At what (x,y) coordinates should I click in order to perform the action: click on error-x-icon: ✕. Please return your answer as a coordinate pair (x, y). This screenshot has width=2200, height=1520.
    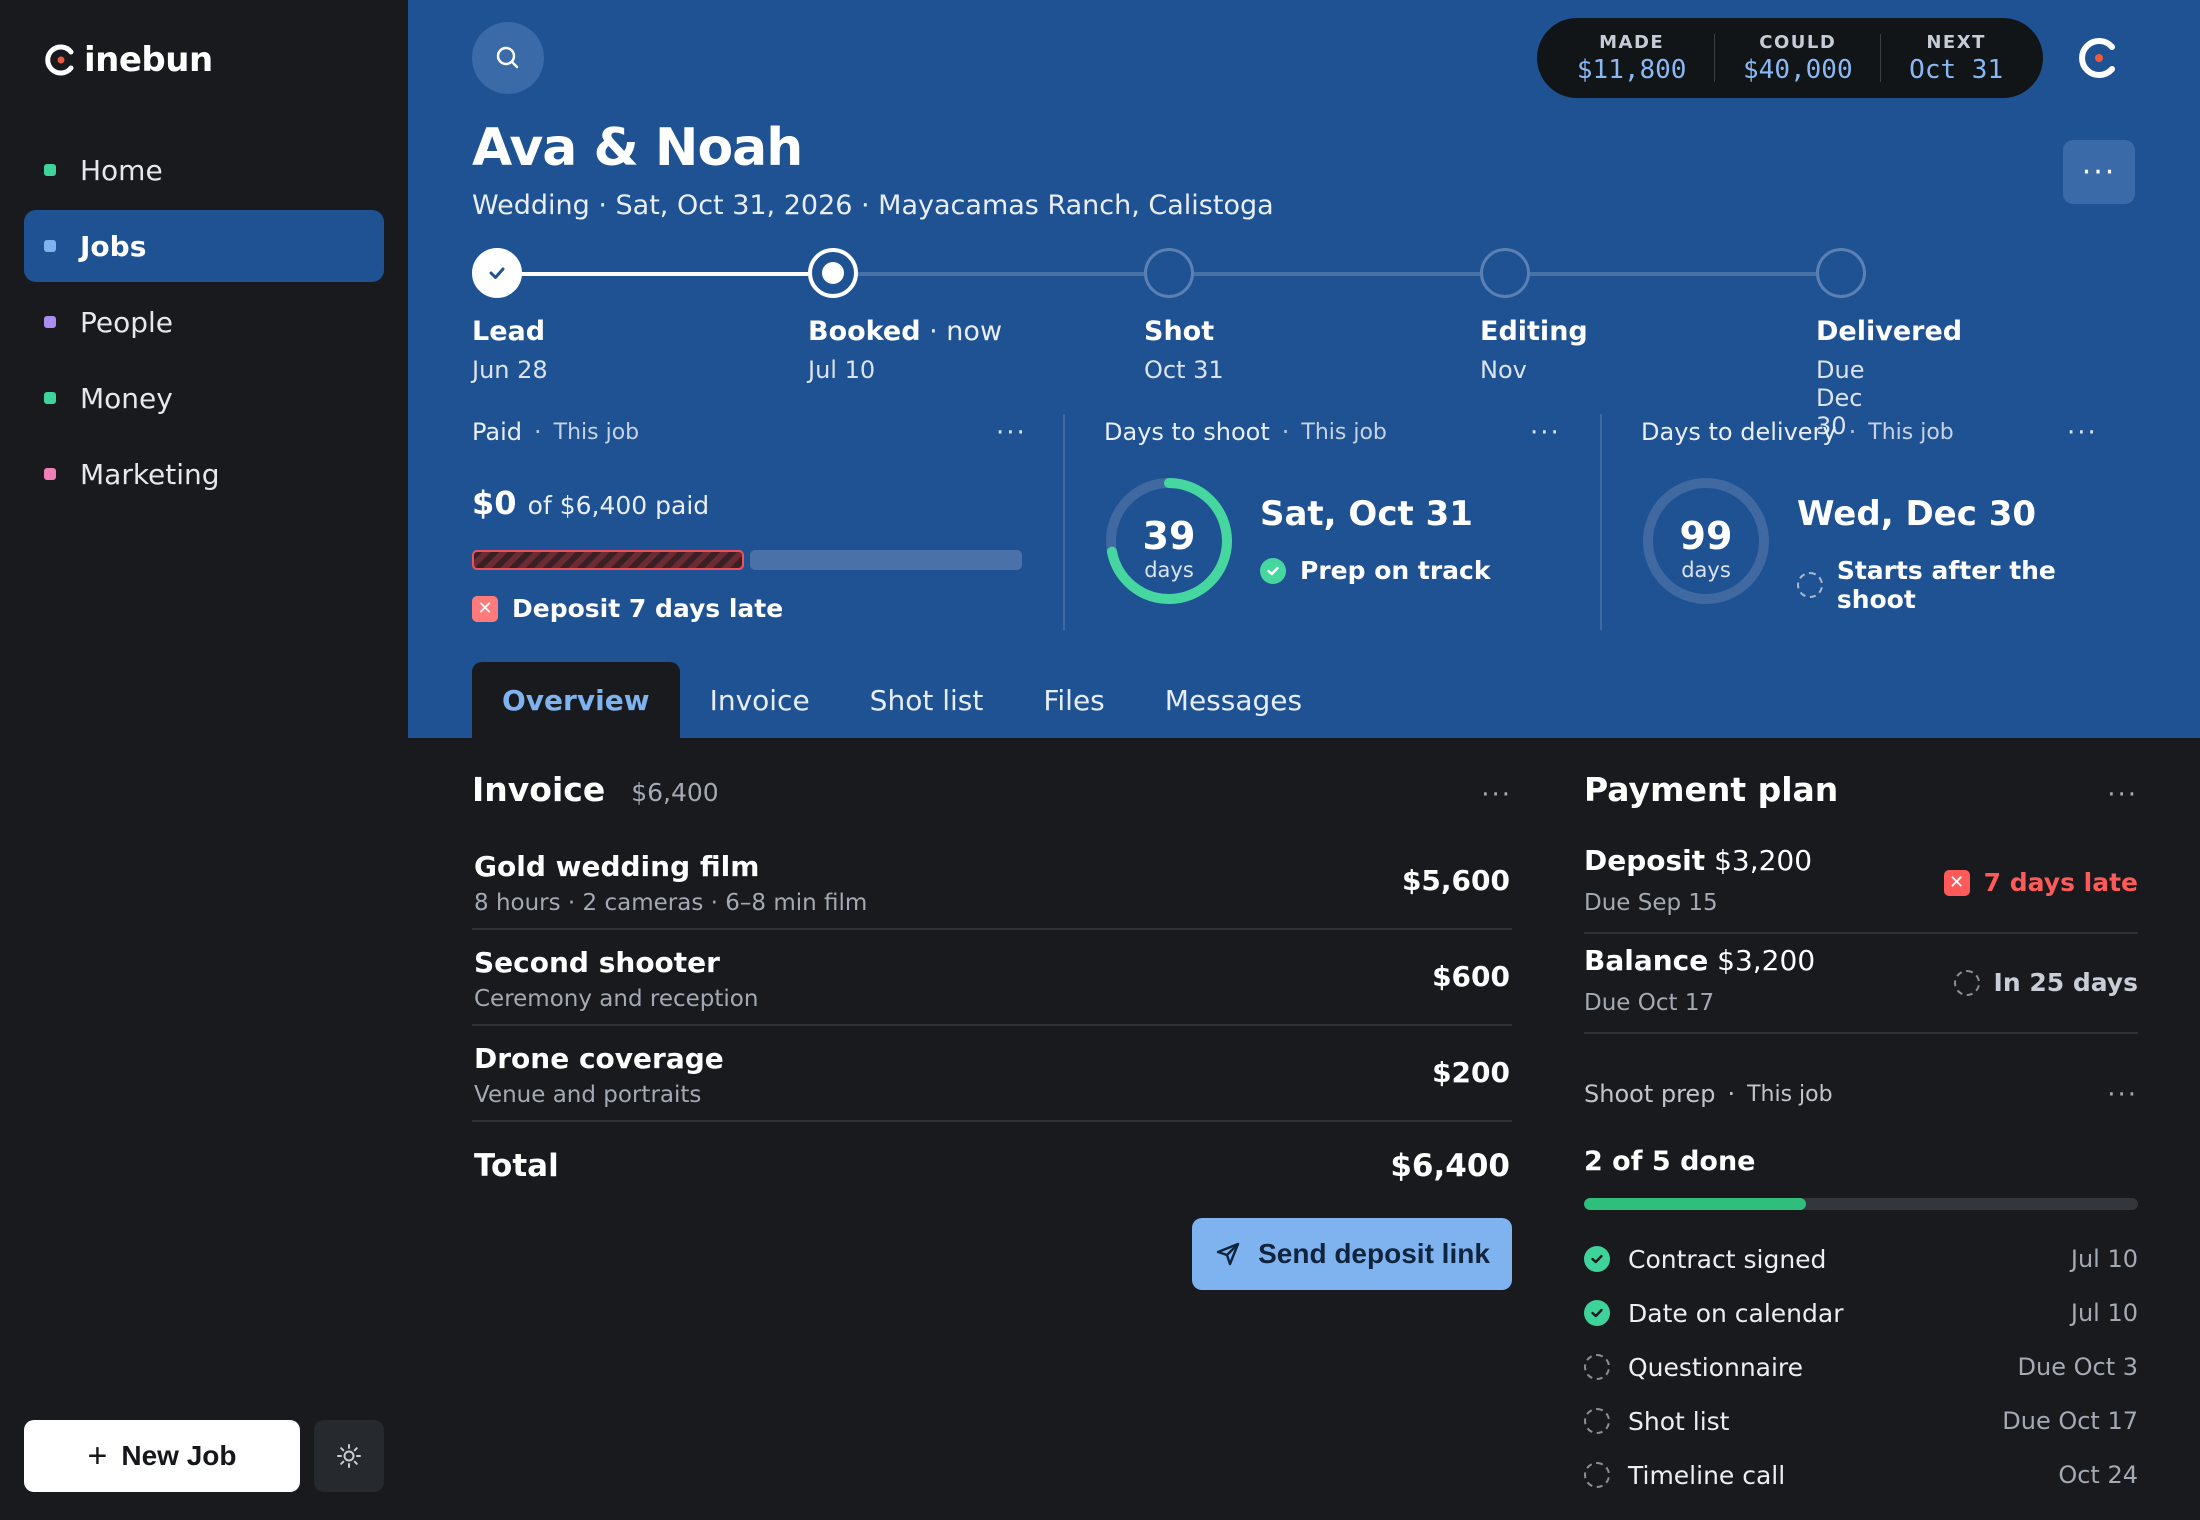
    Looking at the image, I should click on (485, 608).